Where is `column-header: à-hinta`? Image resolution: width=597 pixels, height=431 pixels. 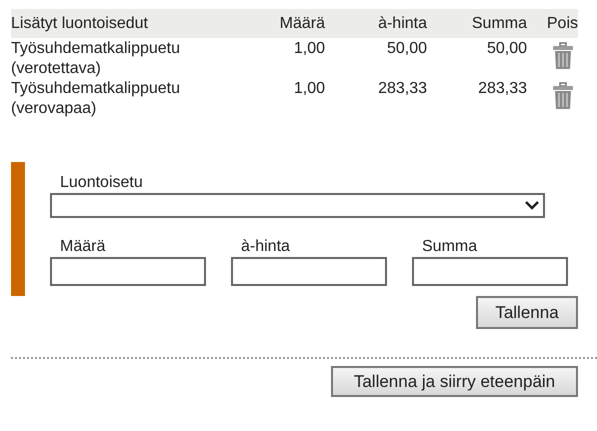 column-header: à-hinta is located at coordinates (402, 23).